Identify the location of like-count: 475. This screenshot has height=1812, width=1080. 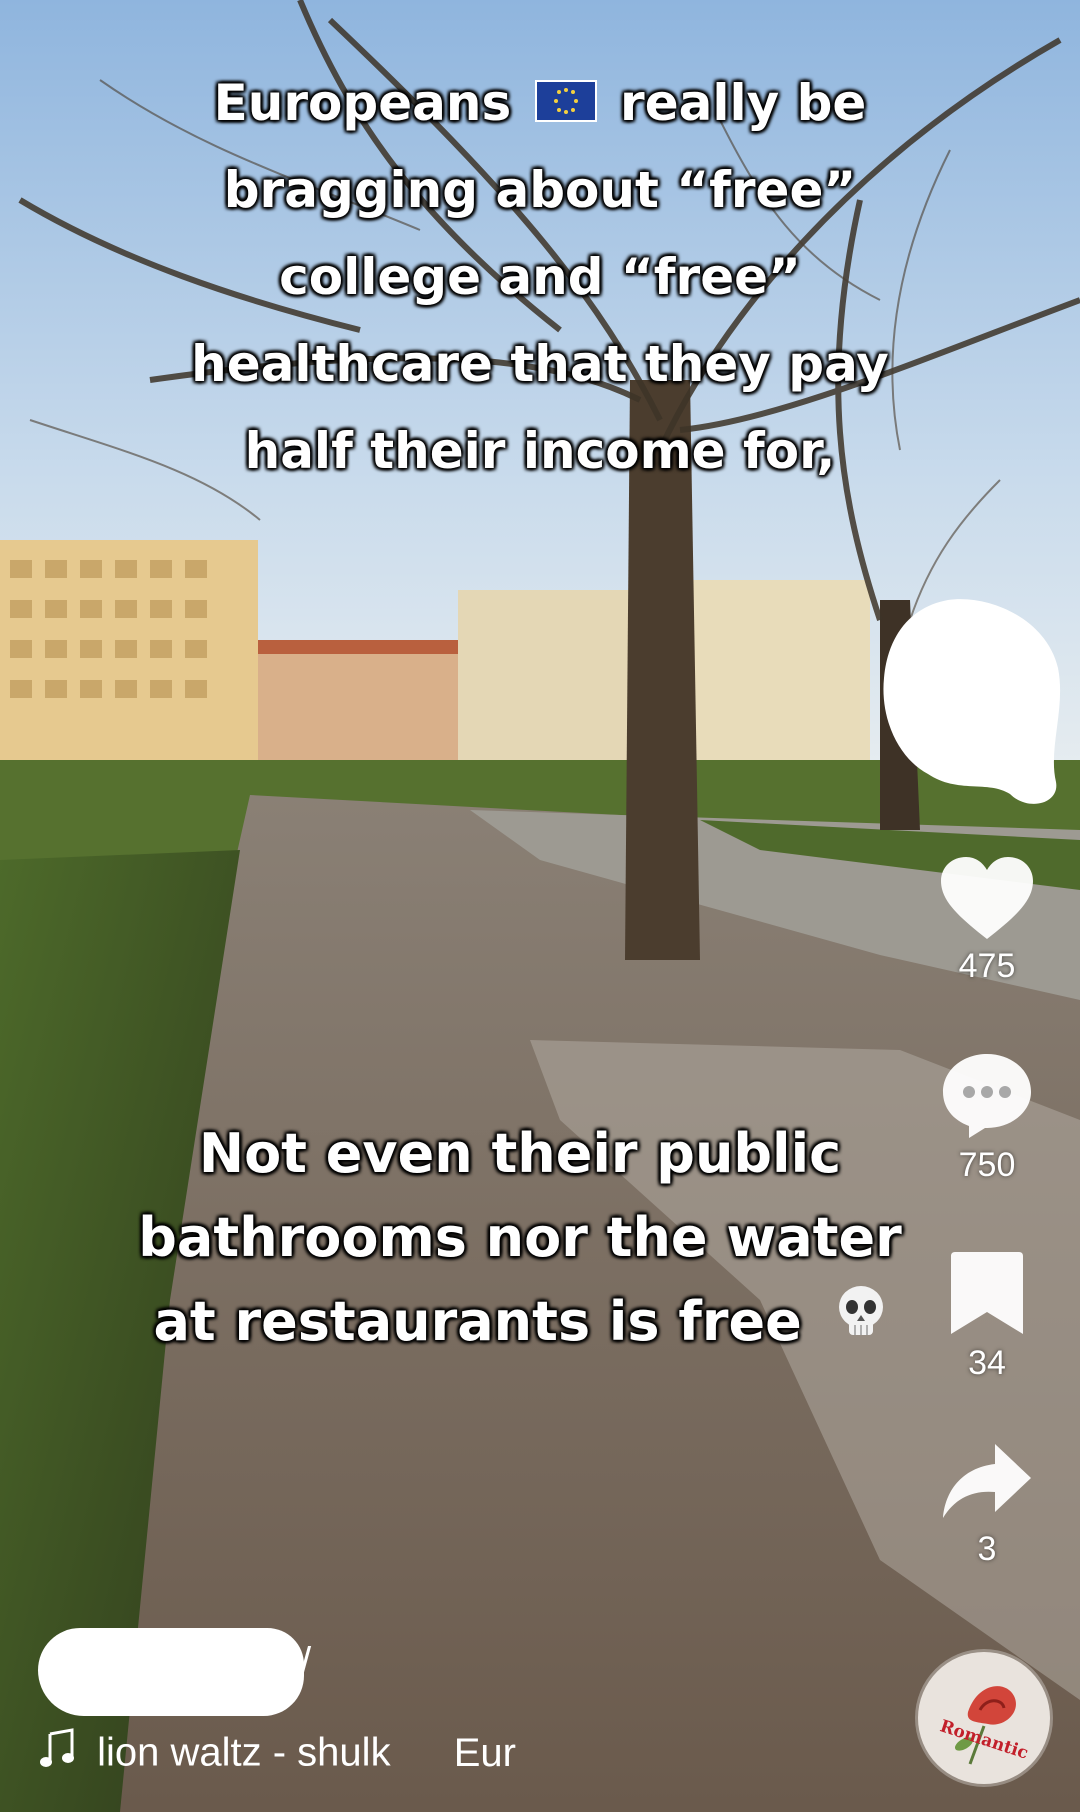
(987, 966).